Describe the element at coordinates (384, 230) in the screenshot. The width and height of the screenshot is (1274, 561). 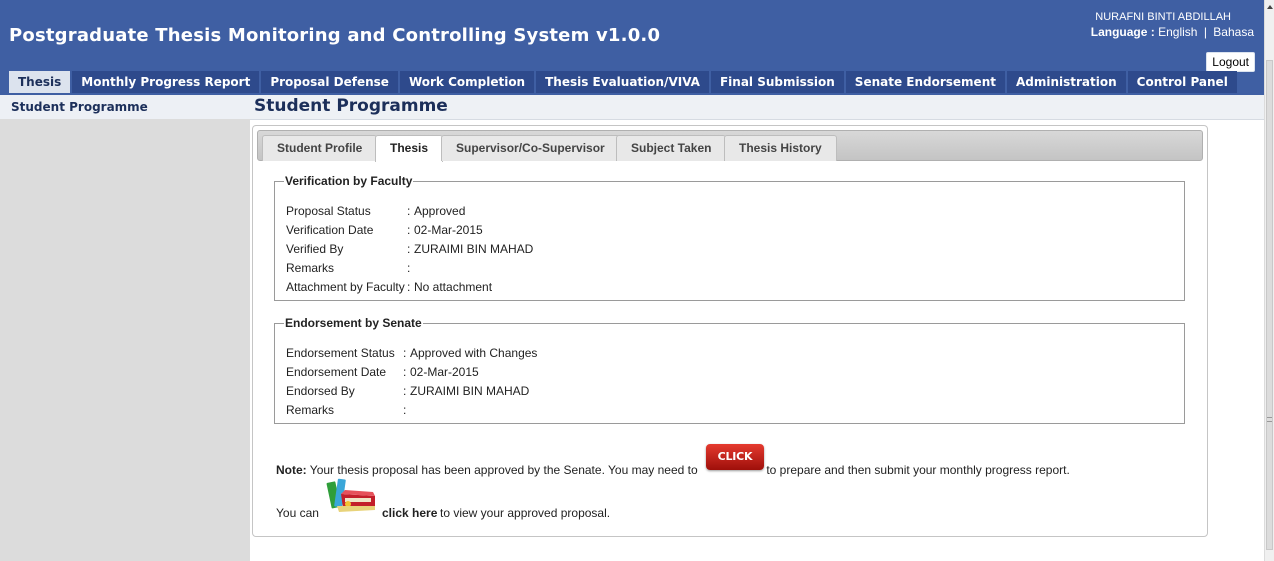
I see `info-row: Verification Date:02-Mar-2015` at that location.